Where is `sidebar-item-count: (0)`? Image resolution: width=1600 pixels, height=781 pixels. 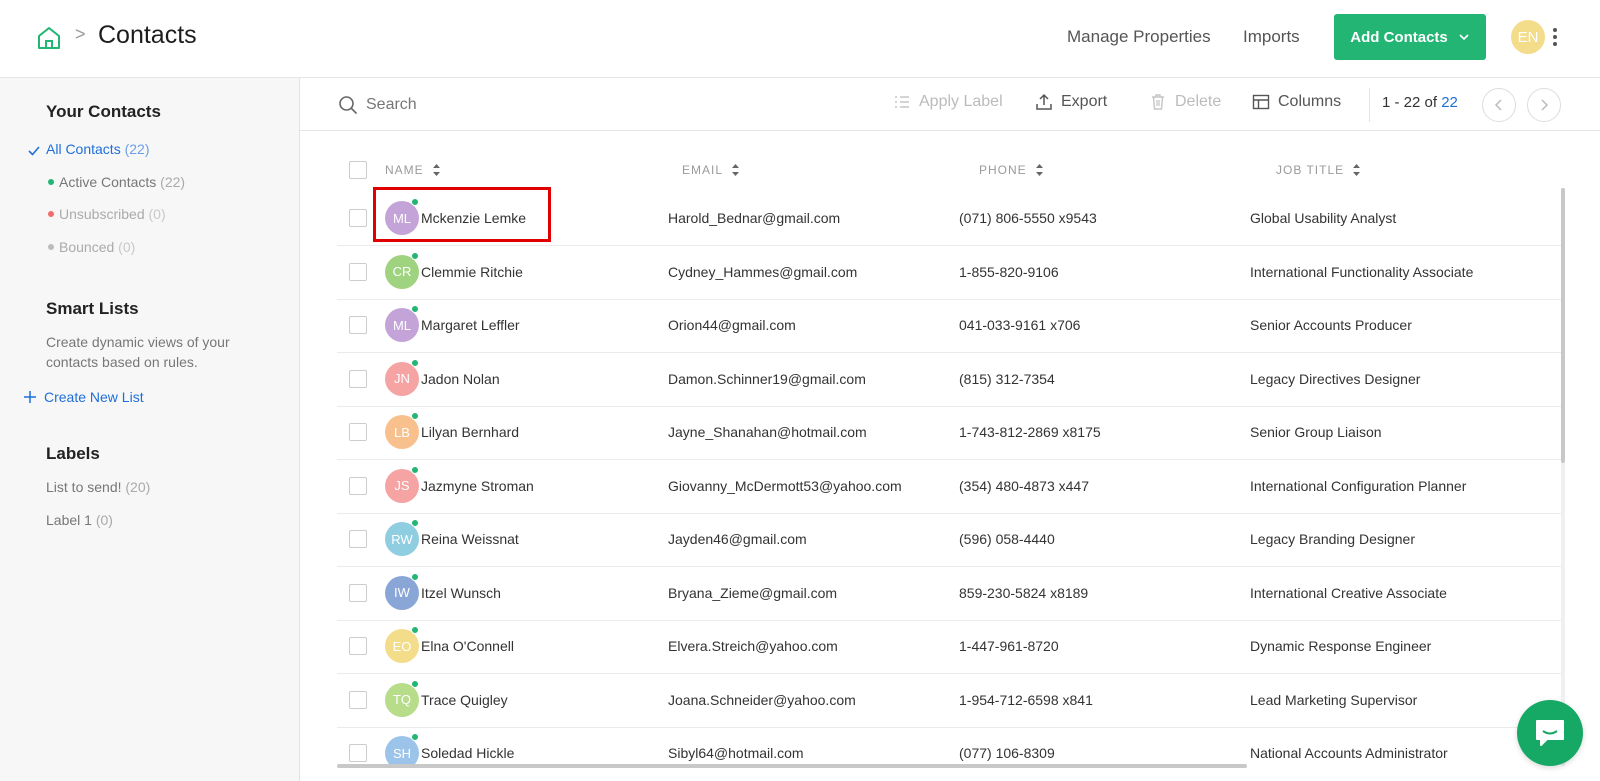 sidebar-item-count: (0) is located at coordinates (127, 247).